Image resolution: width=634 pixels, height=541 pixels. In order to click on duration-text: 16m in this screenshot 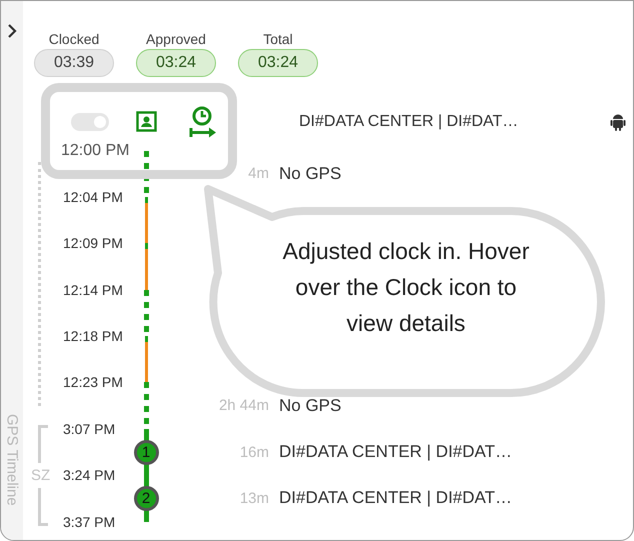, I will do `click(254, 452)`.